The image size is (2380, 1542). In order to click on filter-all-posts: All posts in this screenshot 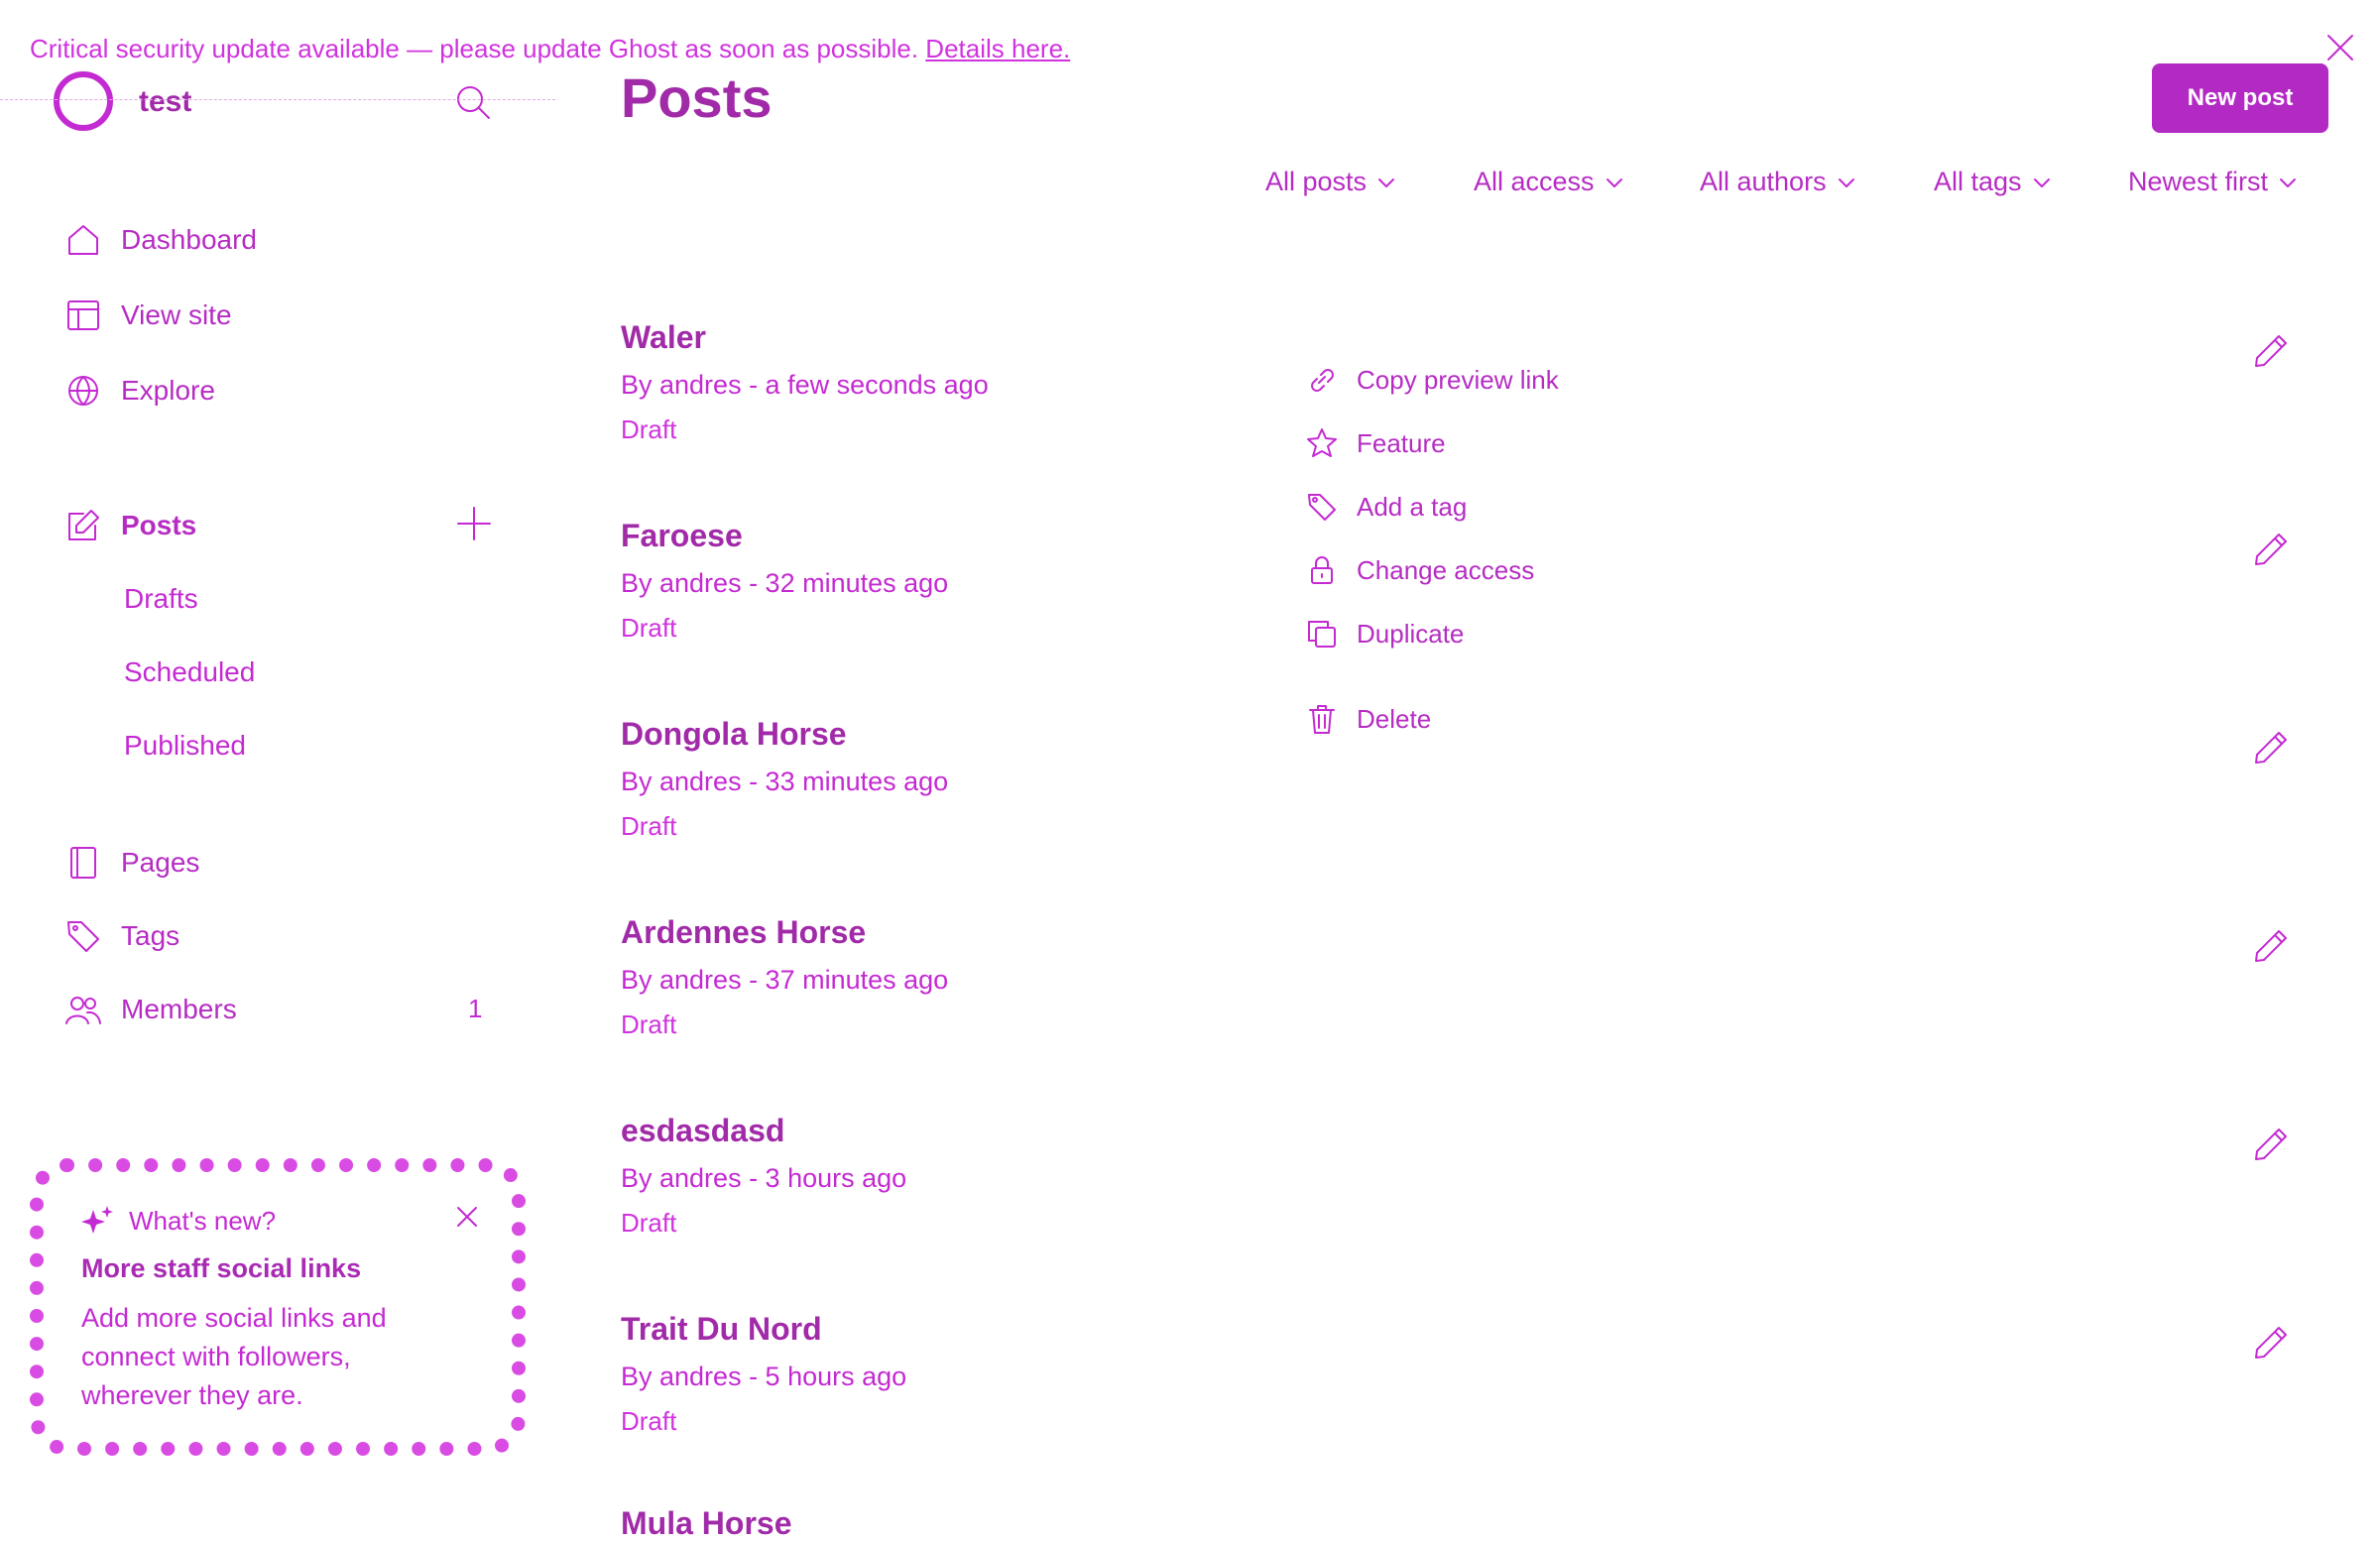, I will do `click(1330, 182)`.